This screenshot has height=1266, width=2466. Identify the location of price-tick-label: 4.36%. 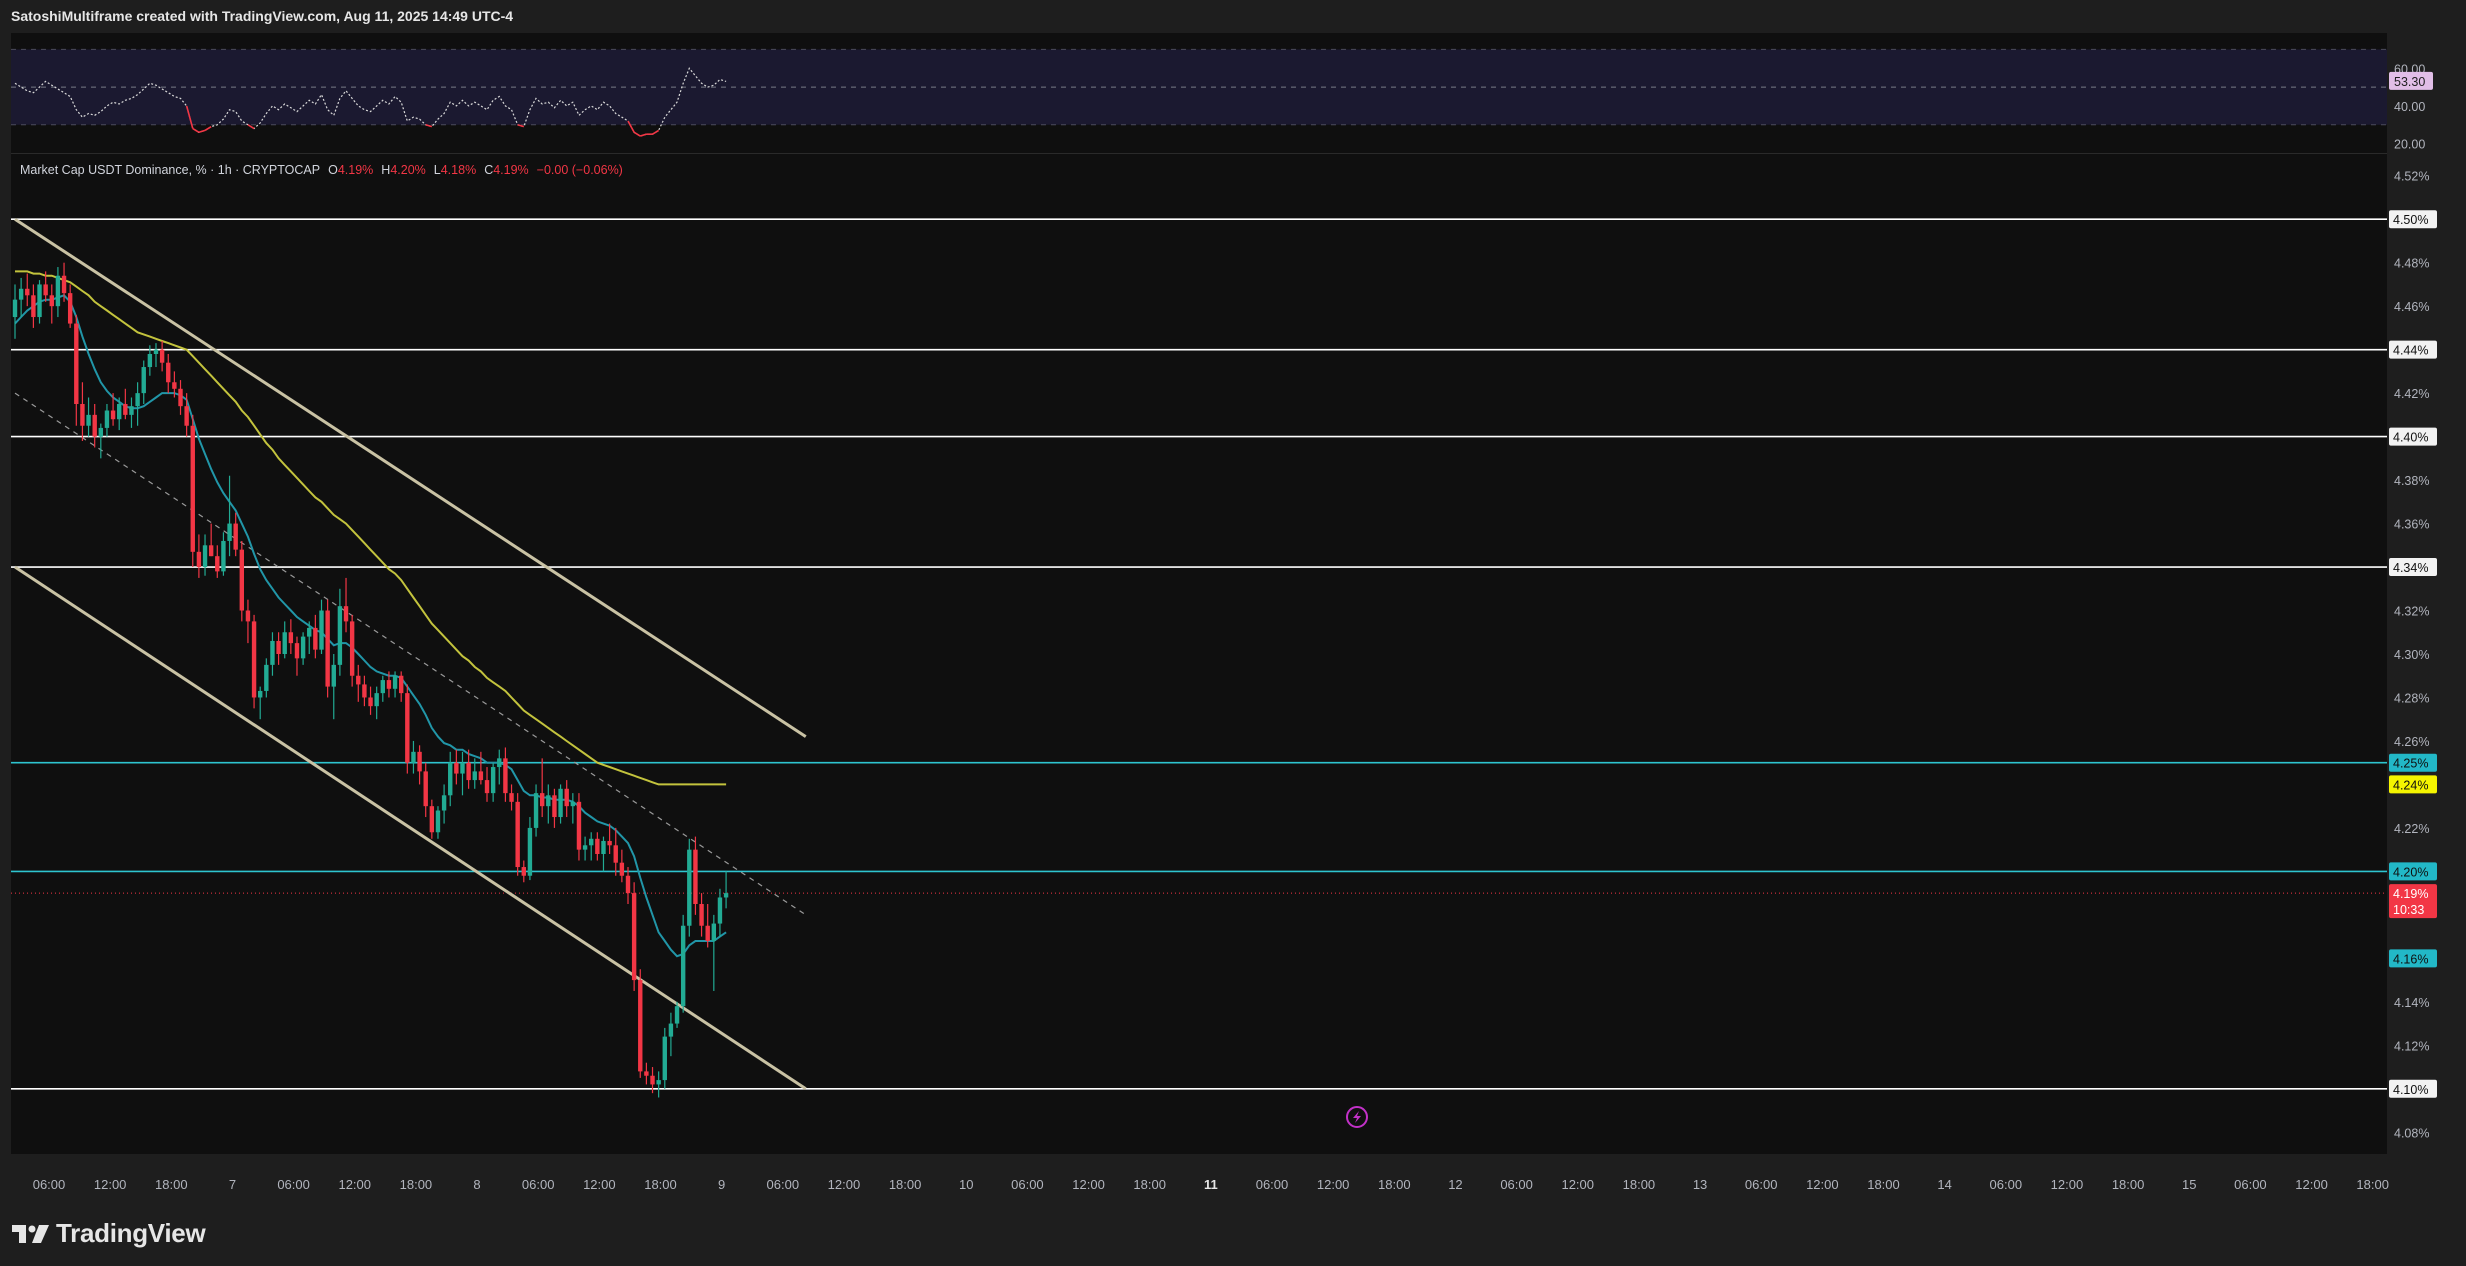
(2411, 525).